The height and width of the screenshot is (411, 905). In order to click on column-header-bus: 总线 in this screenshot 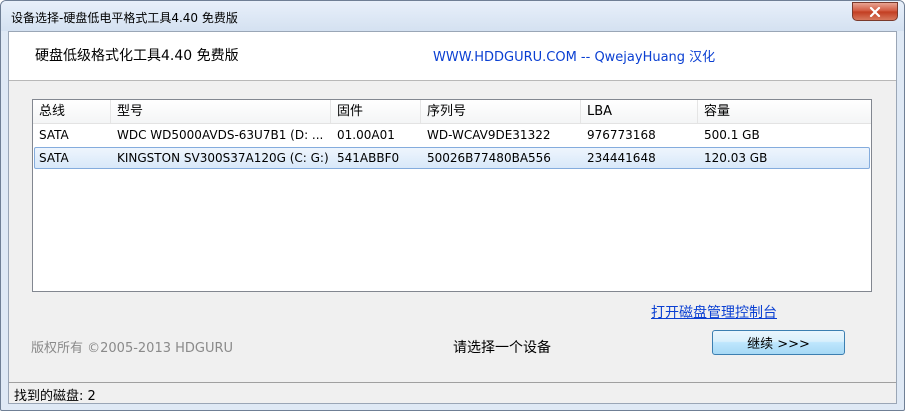, I will do `click(72, 111)`.